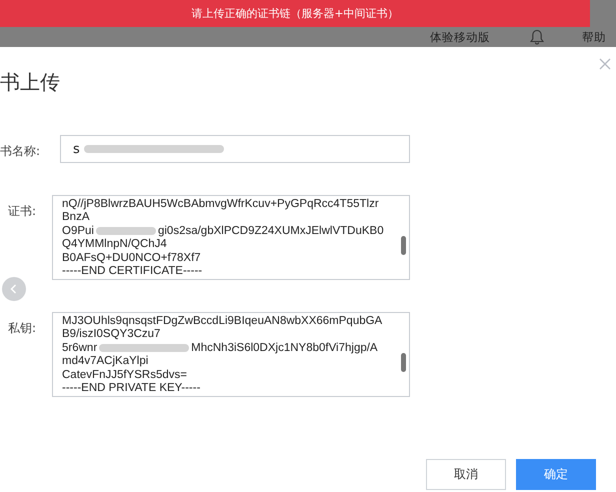 The width and height of the screenshot is (616, 492). Describe the element at coordinates (295, 13) in the screenshot. I see `alert-message: 请上传正确的证书链（服务器+中间证书）` at that location.